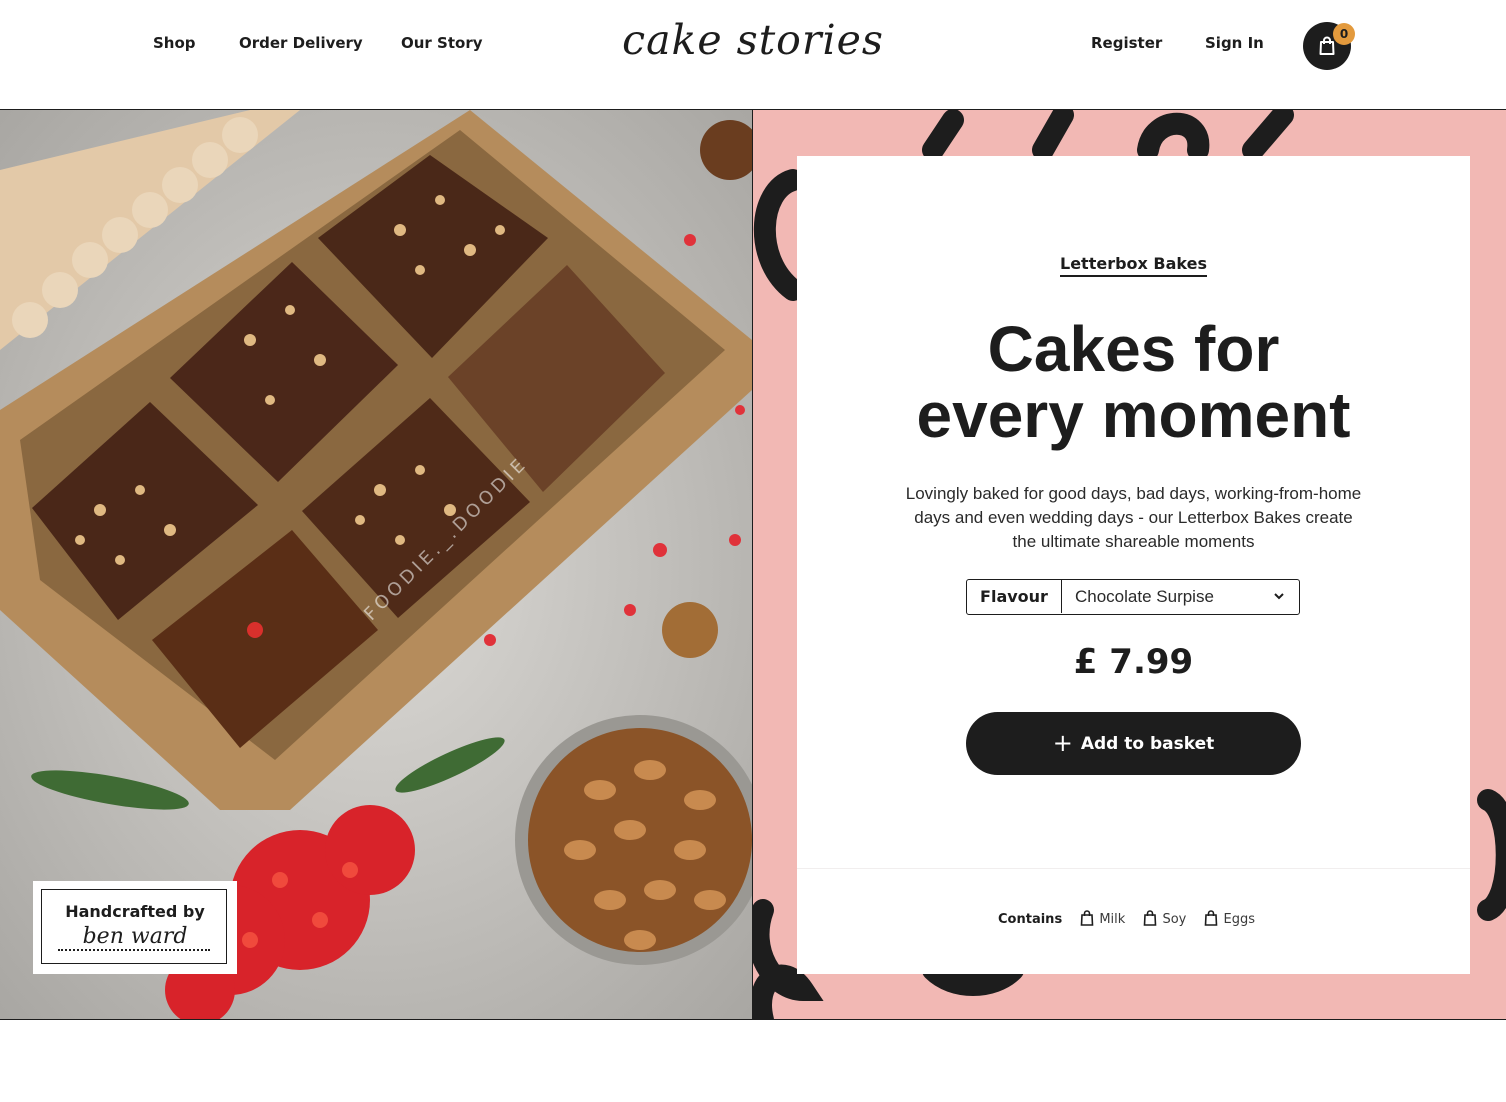 This screenshot has width=1506, height=1102. What do you see at coordinates (1144, 596) in the screenshot?
I see `flavour-selected-value: Chocolate Surpise` at bounding box center [1144, 596].